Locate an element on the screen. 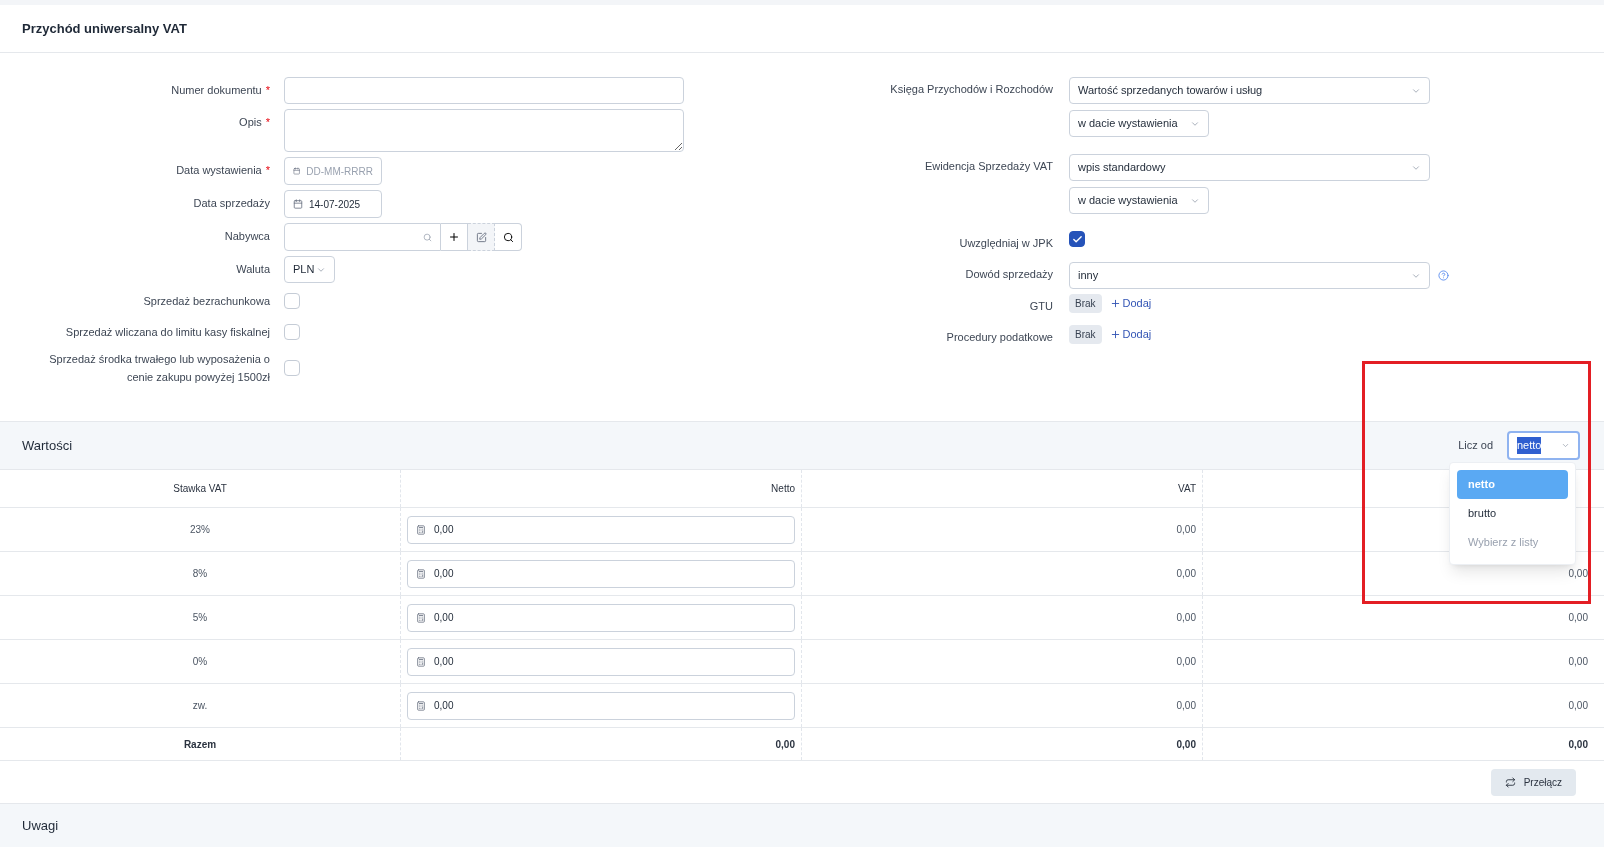 Image resolution: width=1604 pixels, height=847 pixels. switch-button: Przełącz is located at coordinates (1533, 782).